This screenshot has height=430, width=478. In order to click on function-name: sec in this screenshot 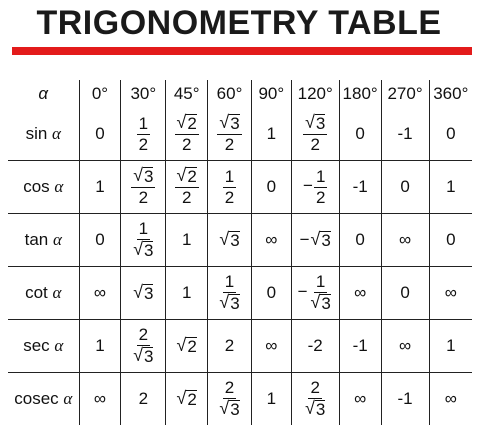, I will do `click(36, 345)`.